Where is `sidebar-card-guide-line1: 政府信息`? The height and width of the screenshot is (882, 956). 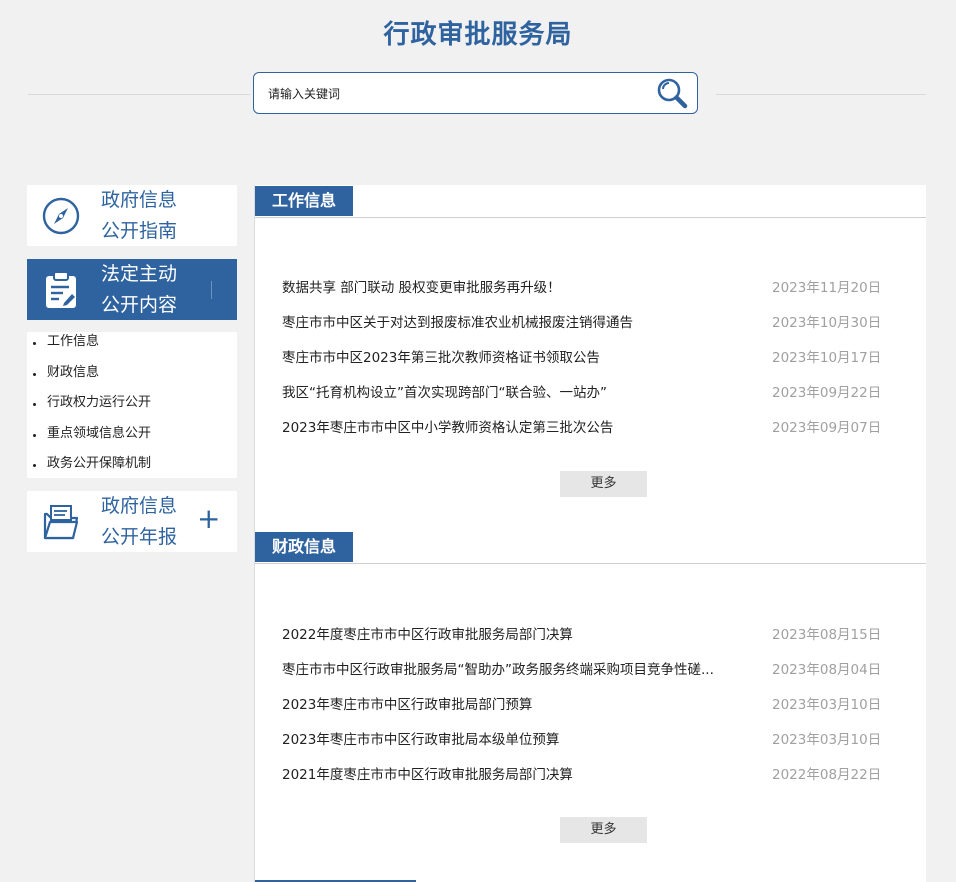 sidebar-card-guide-line1: 政府信息 is located at coordinates (139, 200).